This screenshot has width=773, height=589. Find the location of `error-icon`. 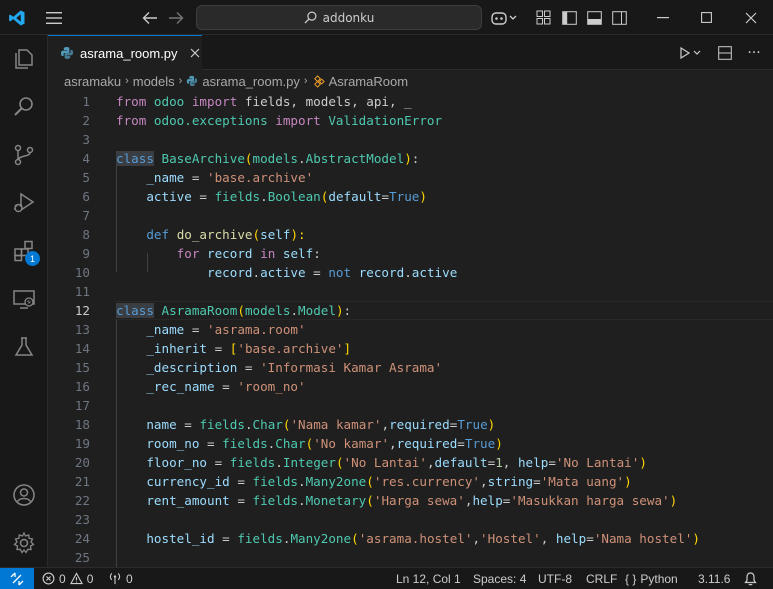

error-icon is located at coordinates (48, 578).